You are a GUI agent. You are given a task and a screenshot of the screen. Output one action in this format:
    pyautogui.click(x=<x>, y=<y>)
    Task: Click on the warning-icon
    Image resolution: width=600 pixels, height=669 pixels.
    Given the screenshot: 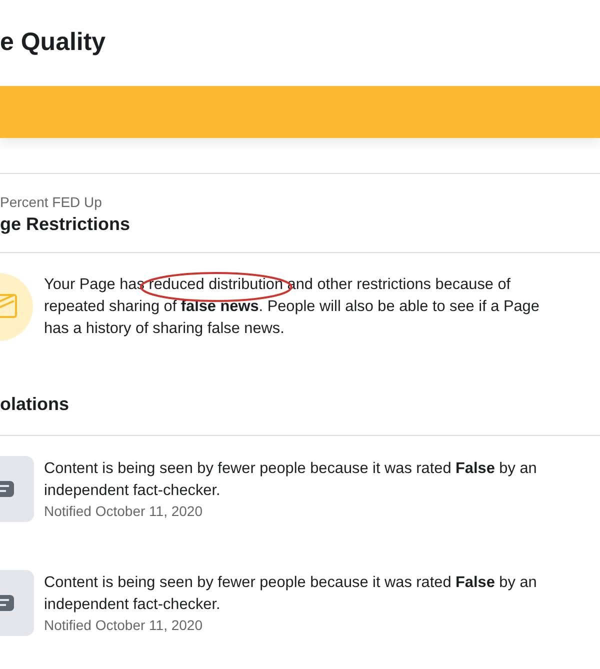 What is the action you would take?
    pyautogui.click(x=17, y=307)
    